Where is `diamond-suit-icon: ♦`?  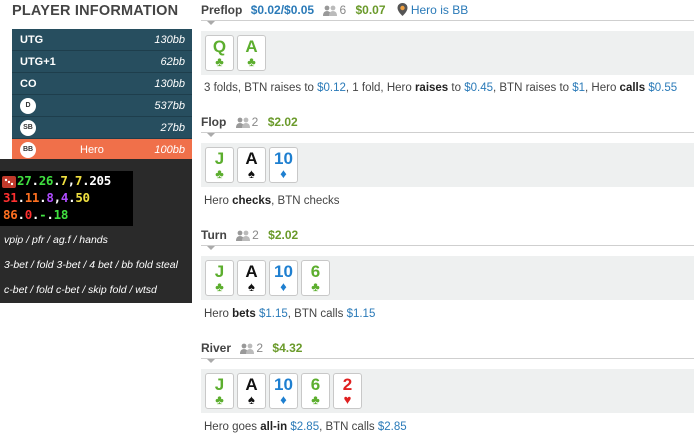
diamond-suit-icon: ♦ is located at coordinates (283, 286).